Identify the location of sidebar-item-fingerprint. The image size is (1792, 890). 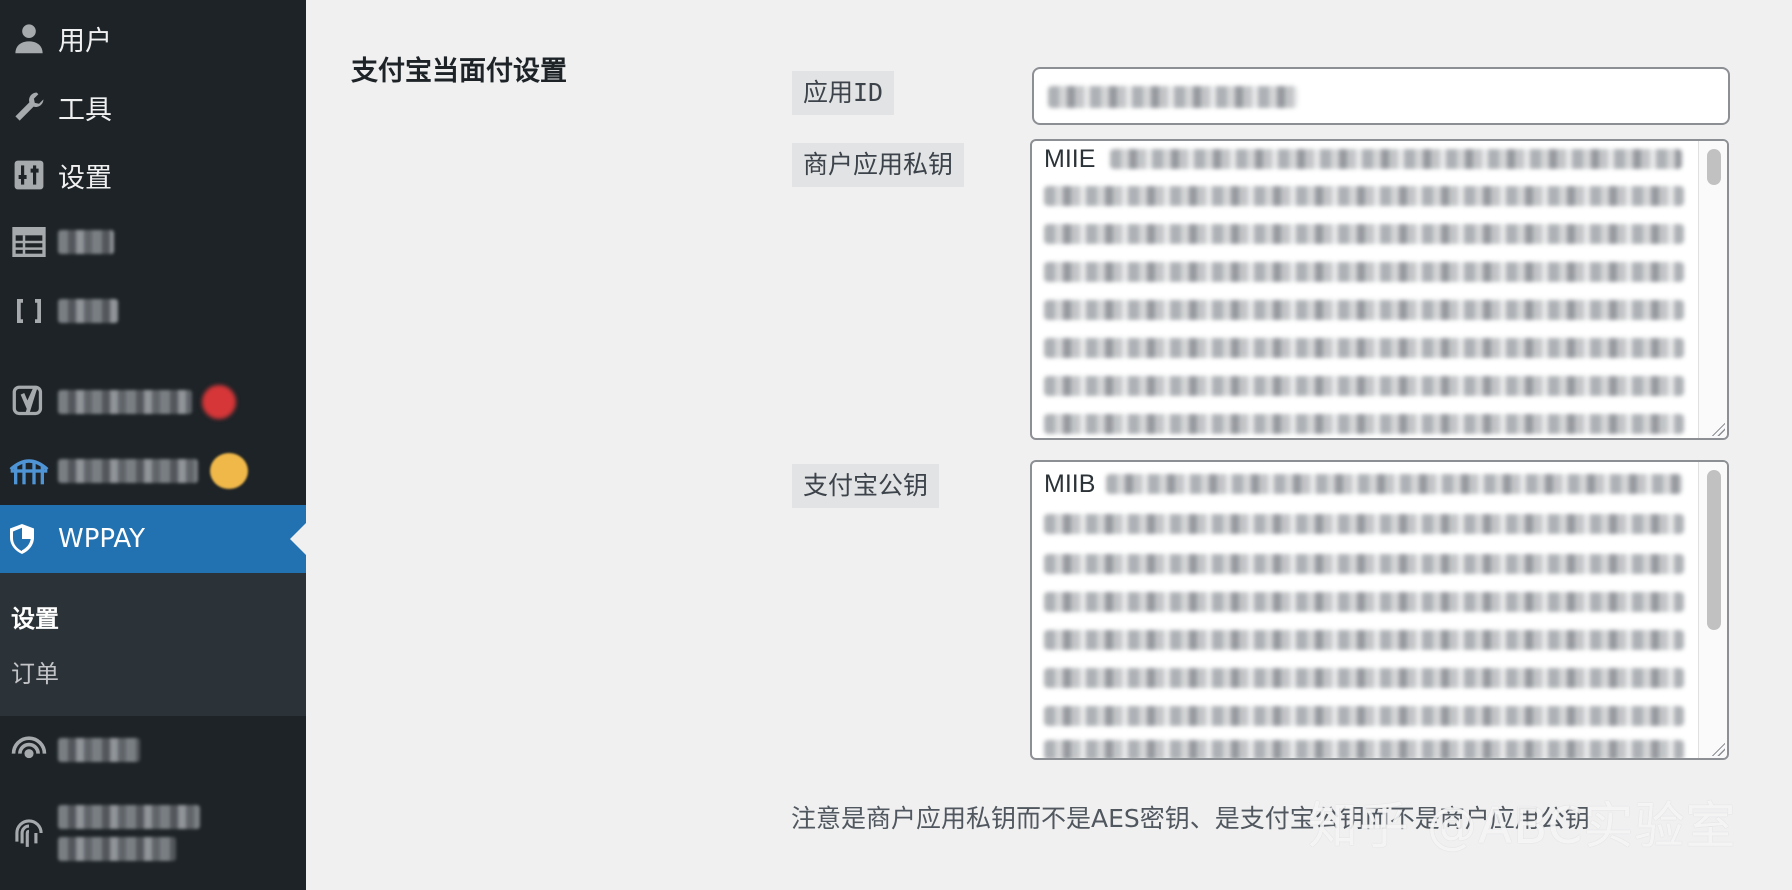
(153, 833).